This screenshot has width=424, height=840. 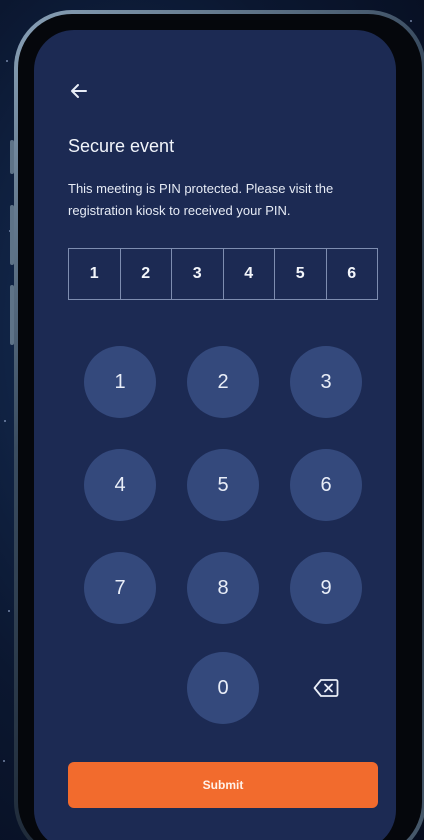 What do you see at coordinates (223, 382) in the screenshot?
I see `keypad-key-2: 2` at bounding box center [223, 382].